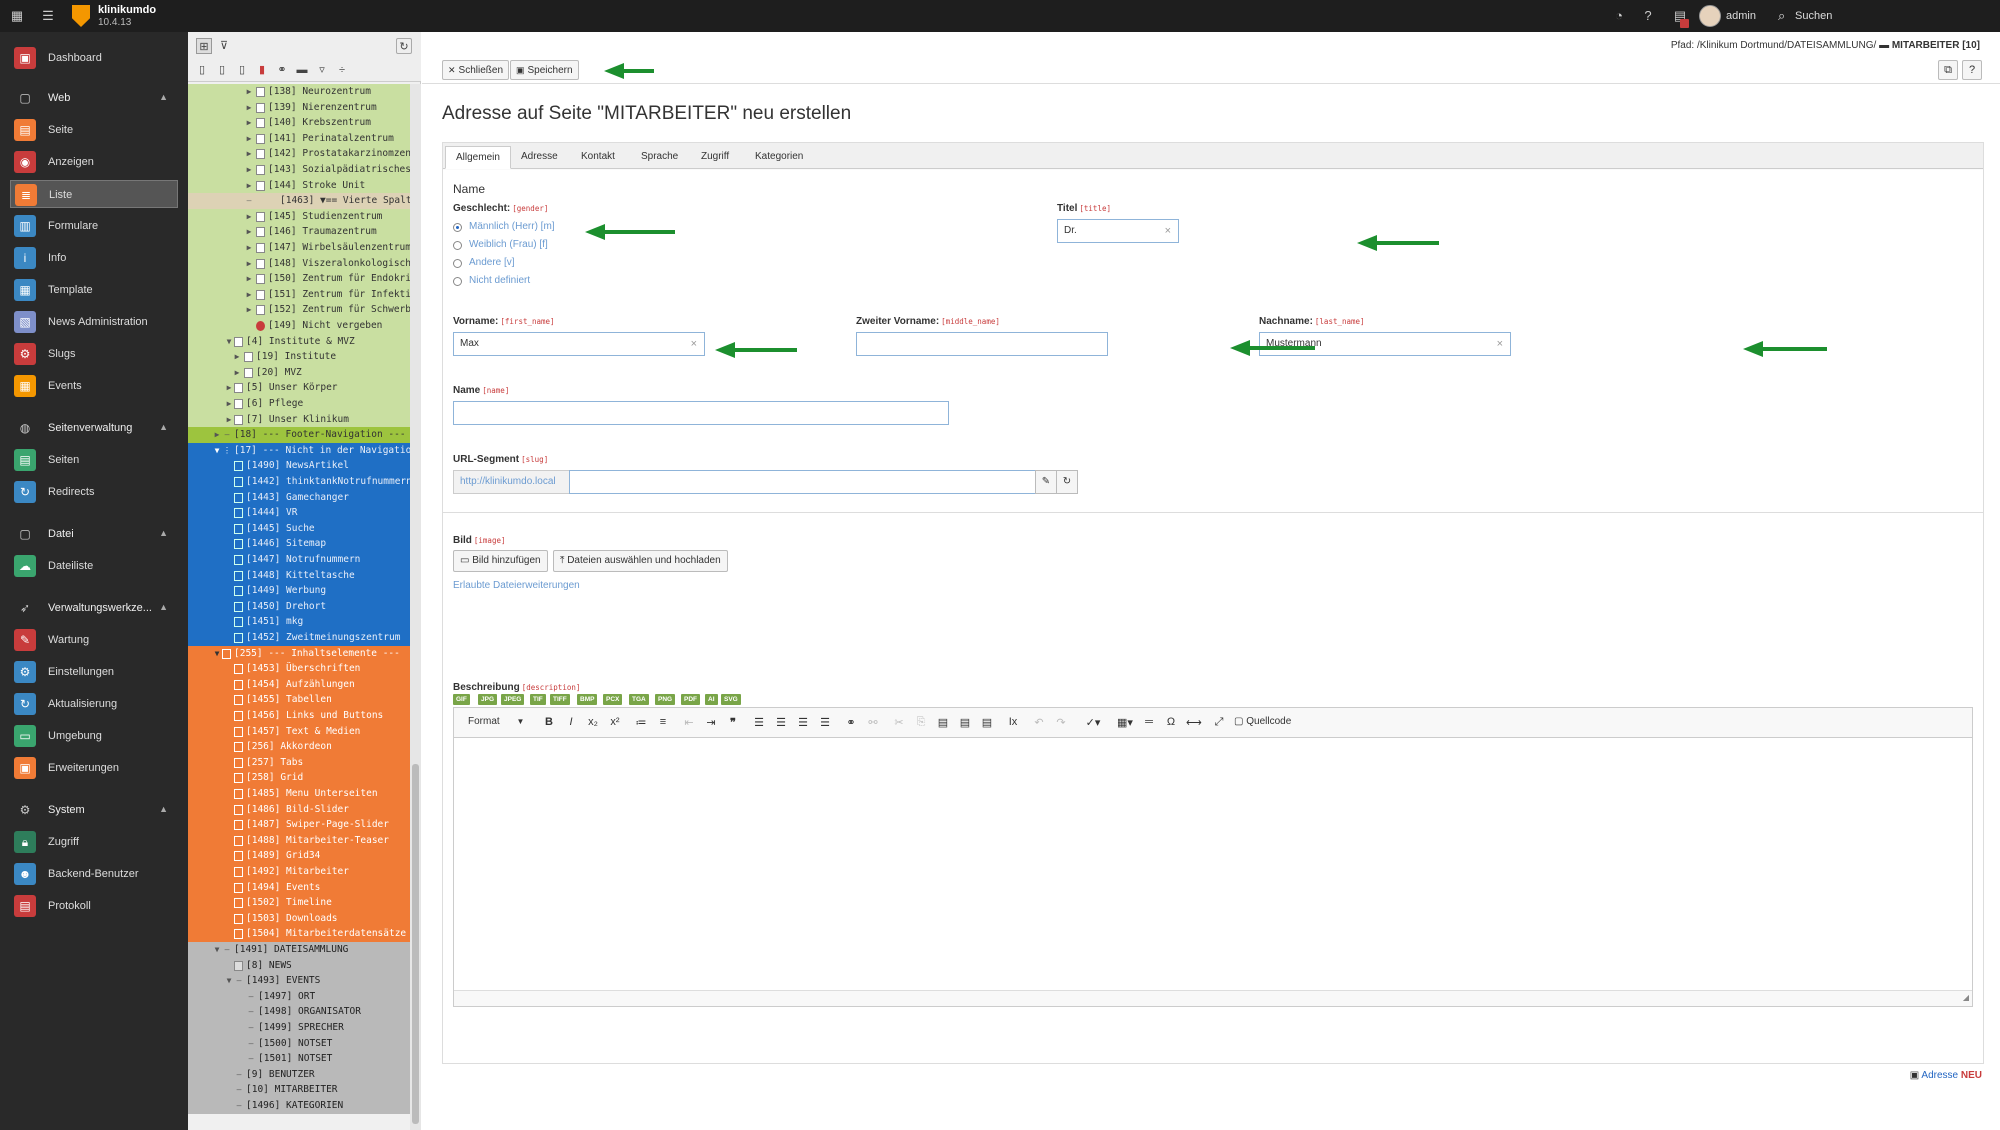  What do you see at coordinates (299, 107) in the screenshot?
I see `tree-node: ▶ [139] Nierenzentrum` at bounding box center [299, 107].